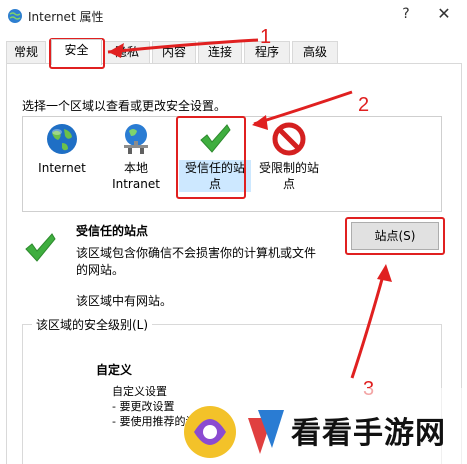 This screenshot has height=464, width=467. I want to click on annotation-number-1: 1, so click(266, 37).